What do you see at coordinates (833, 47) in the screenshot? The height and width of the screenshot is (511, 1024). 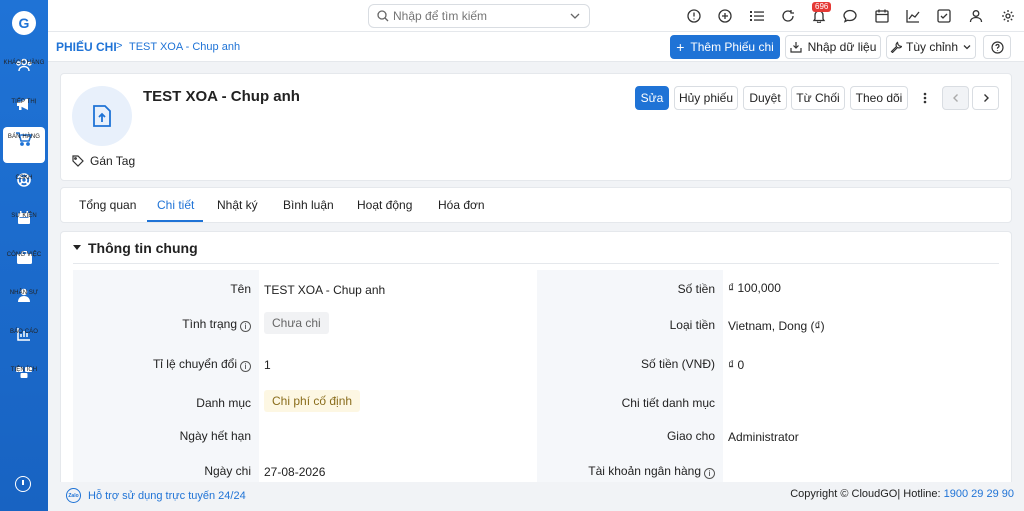 I see `import-data-button: Nhập dữ liệu` at bounding box center [833, 47].